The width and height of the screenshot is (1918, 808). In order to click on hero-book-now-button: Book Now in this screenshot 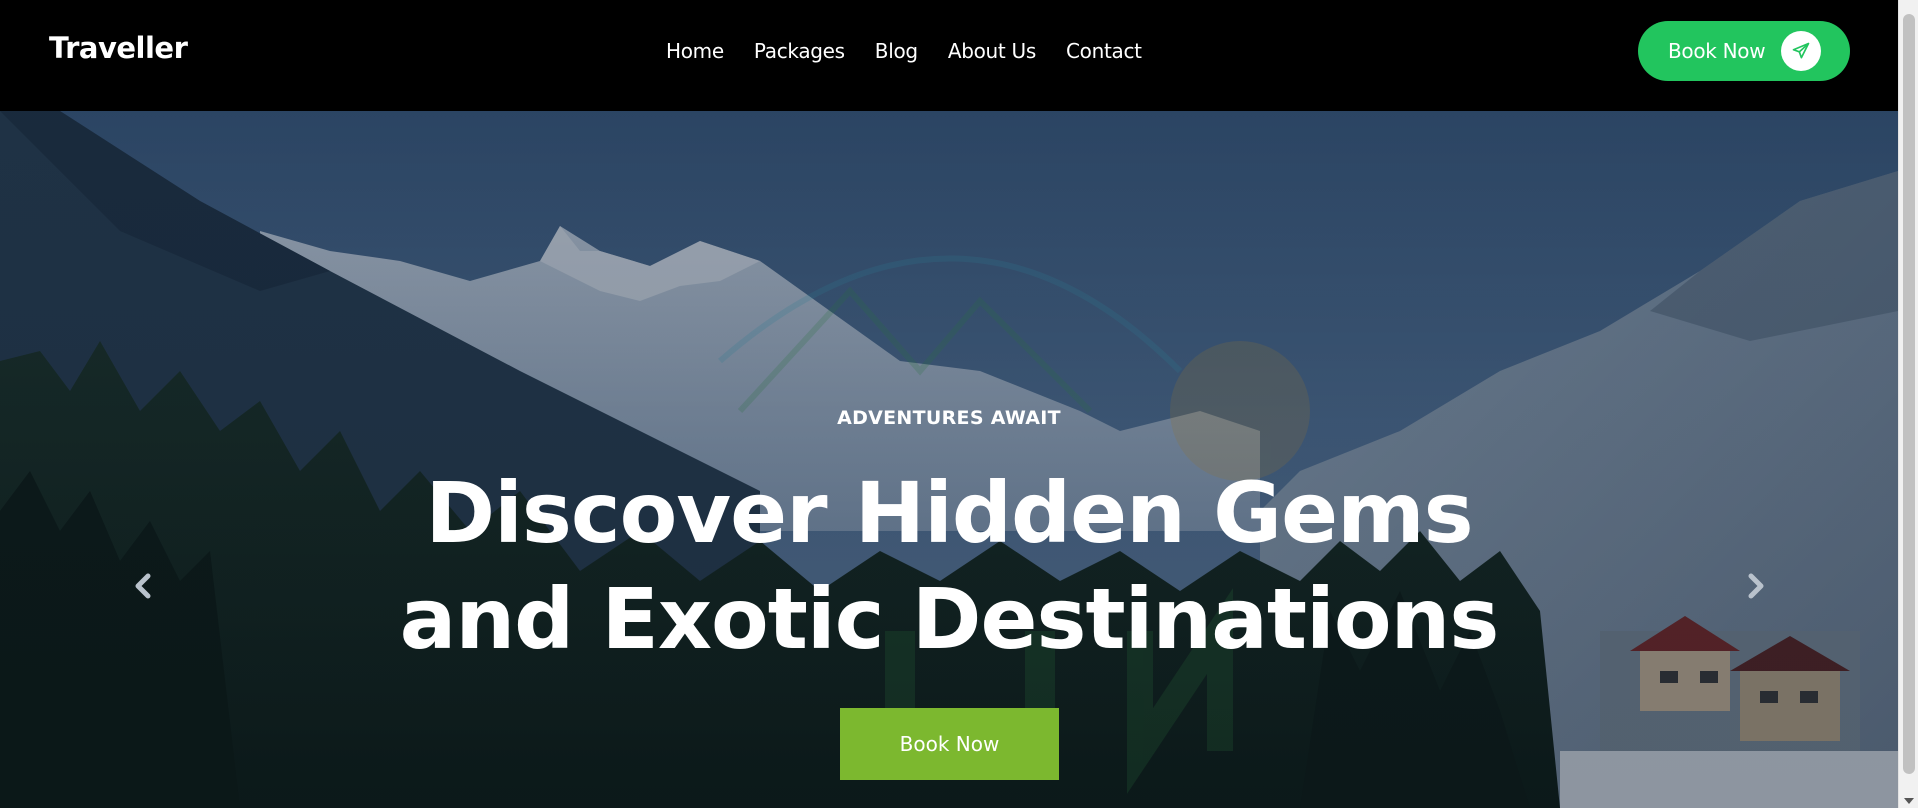, I will do `click(949, 744)`.